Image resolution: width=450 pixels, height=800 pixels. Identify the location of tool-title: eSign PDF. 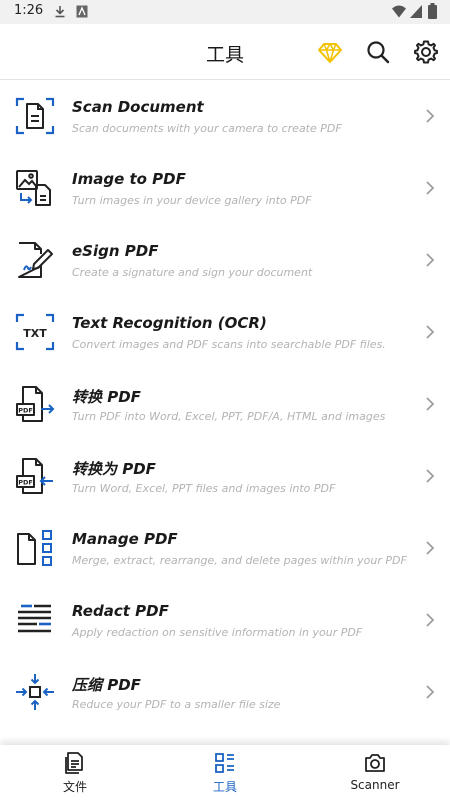
(115, 251).